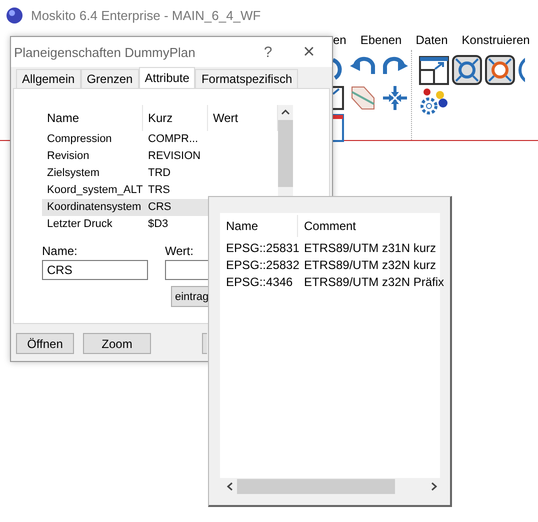 This screenshot has height=522, width=538. Describe the element at coordinates (167, 78) in the screenshot. I see `tab: Attribute` at that location.